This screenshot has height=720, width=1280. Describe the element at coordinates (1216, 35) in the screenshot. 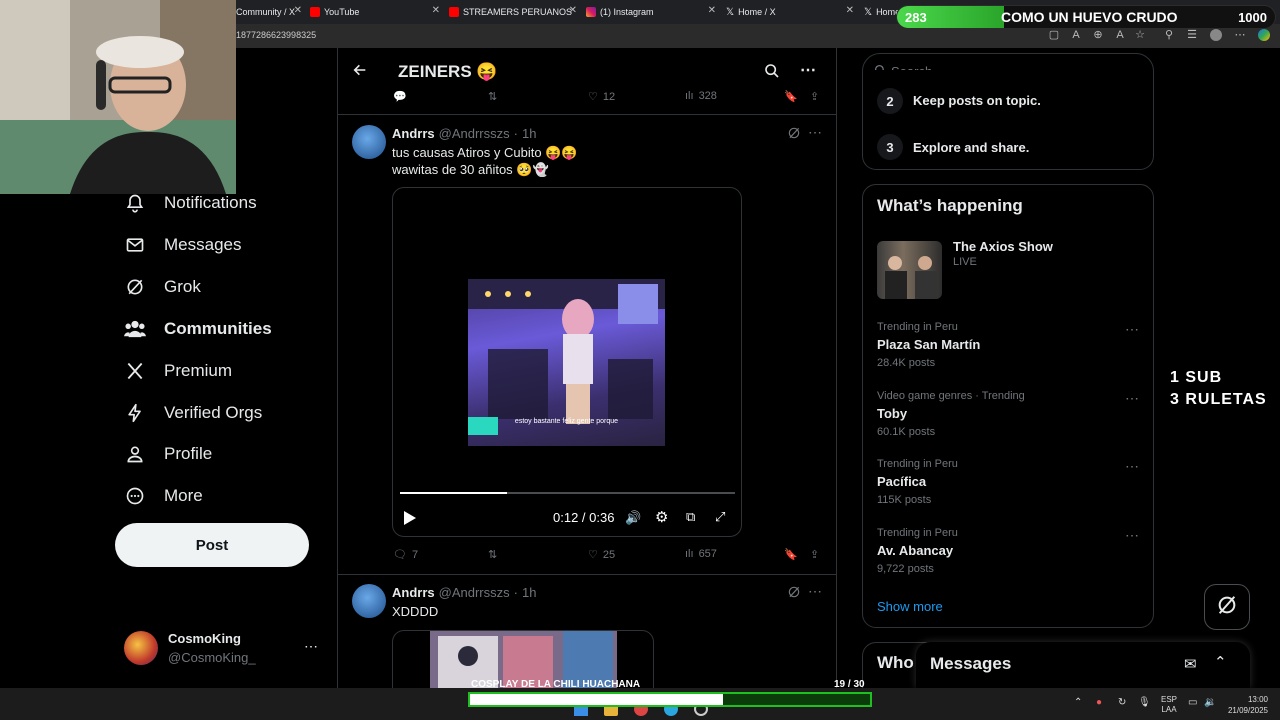

I see `profile-avatar-icon` at that location.